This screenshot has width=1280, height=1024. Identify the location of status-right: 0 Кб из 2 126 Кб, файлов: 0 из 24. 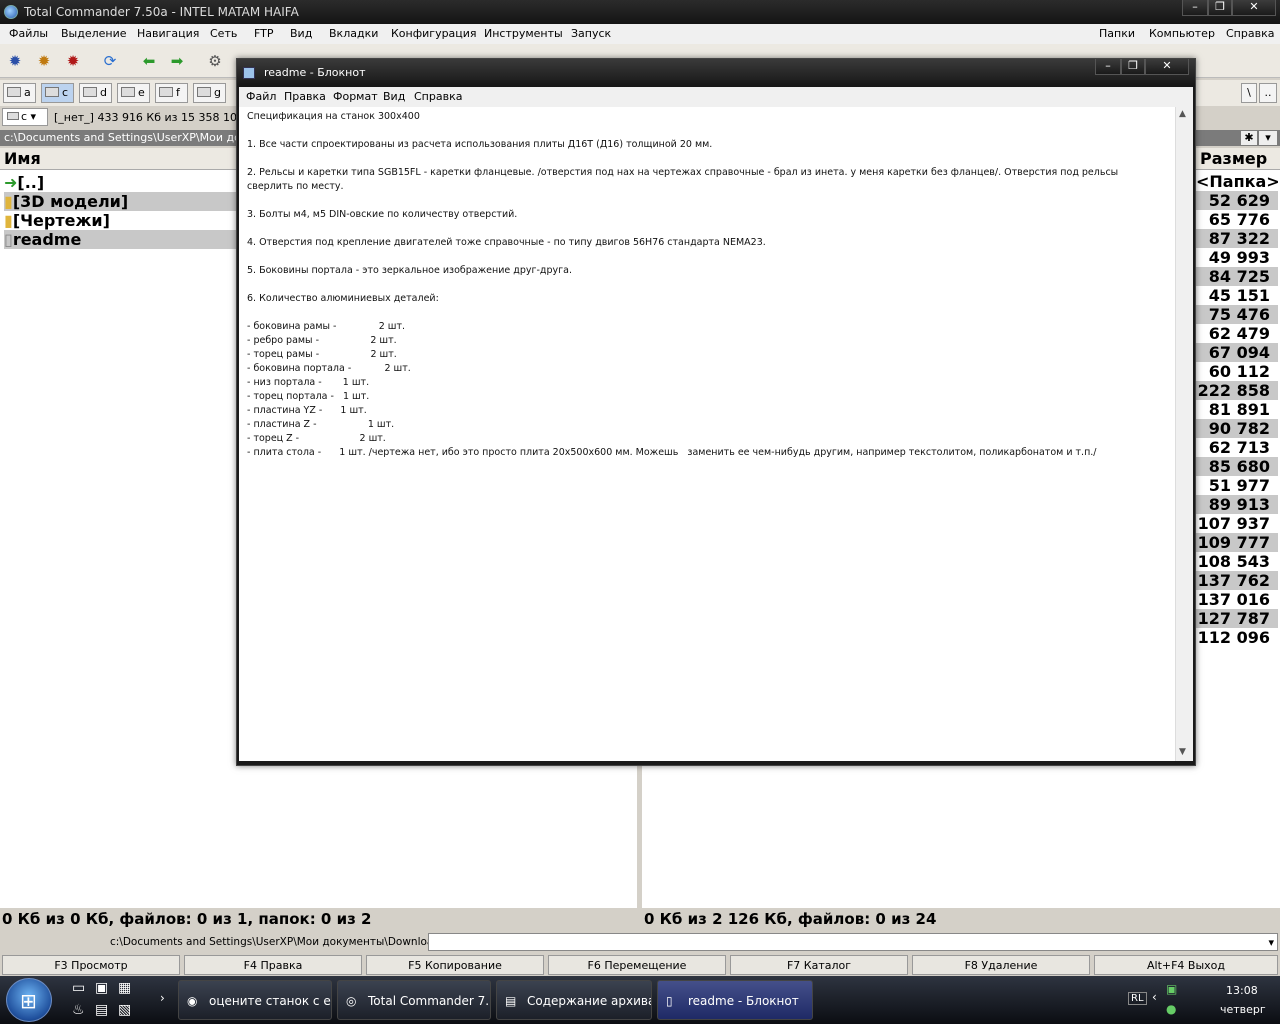
(790, 919).